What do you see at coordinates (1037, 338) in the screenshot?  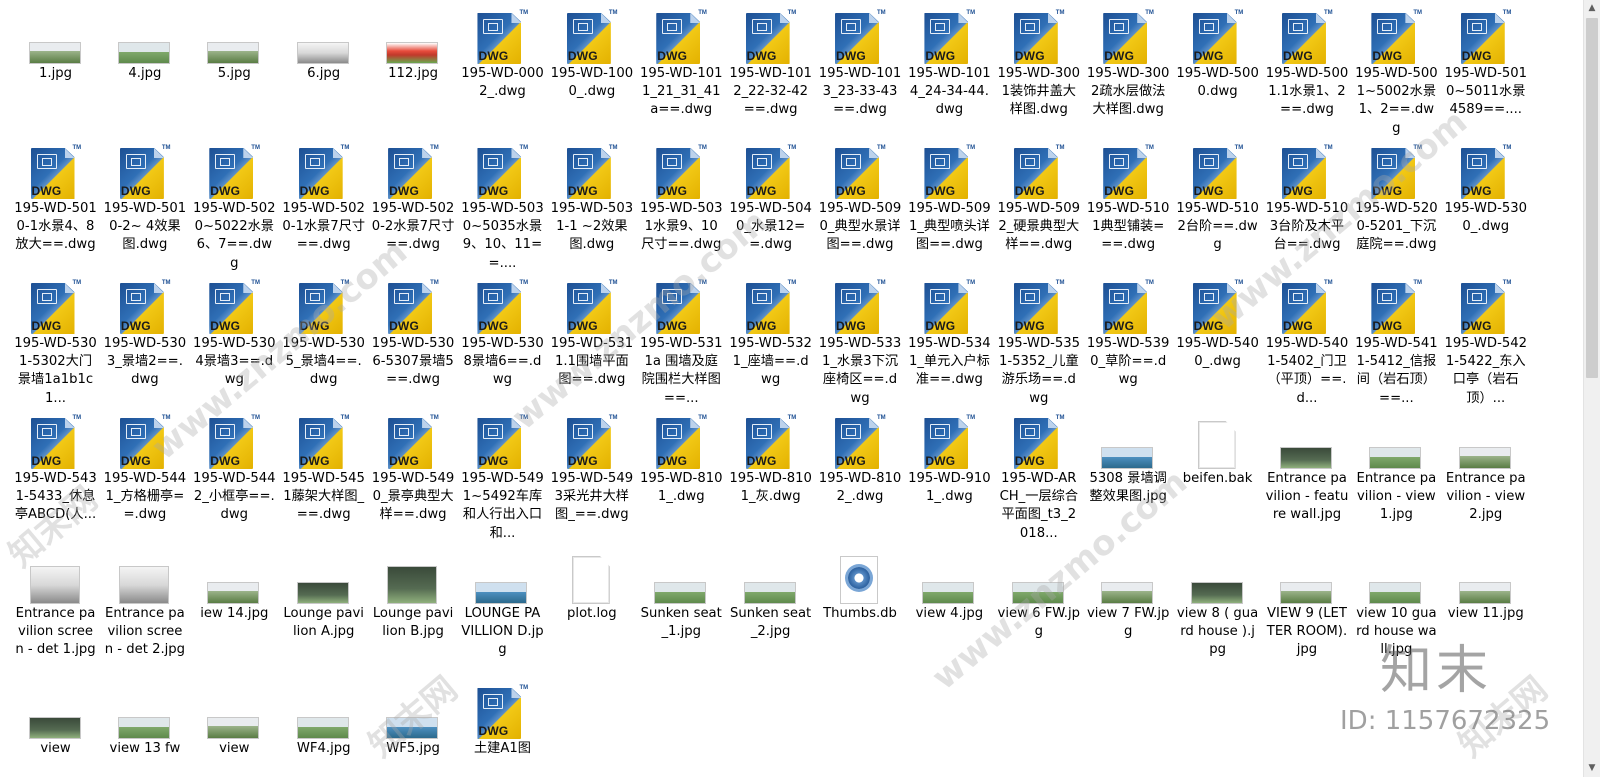 I see `file-item: DWG TM 195-WD-5351-5352_儿童游乐场==.dwg` at bounding box center [1037, 338].